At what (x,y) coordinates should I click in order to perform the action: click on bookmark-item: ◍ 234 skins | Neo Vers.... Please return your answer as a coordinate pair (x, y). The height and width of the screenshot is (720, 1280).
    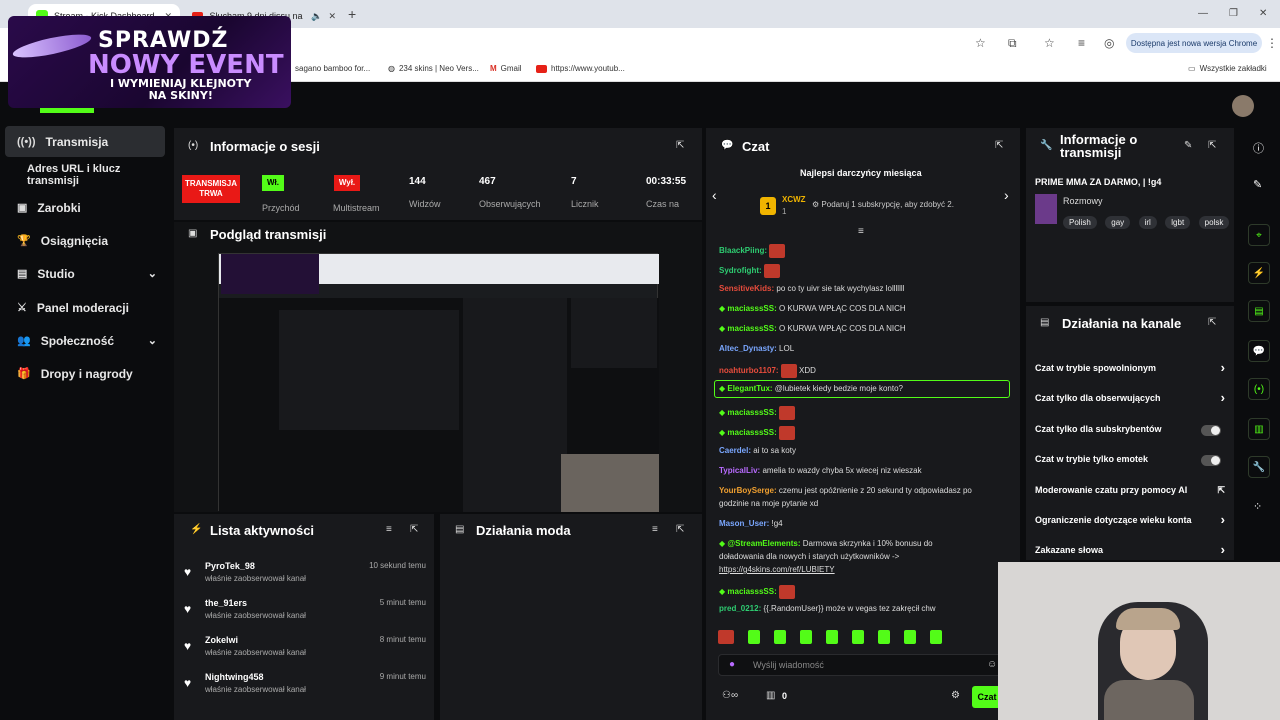
    Looking at the image, I should click on (433, 68).